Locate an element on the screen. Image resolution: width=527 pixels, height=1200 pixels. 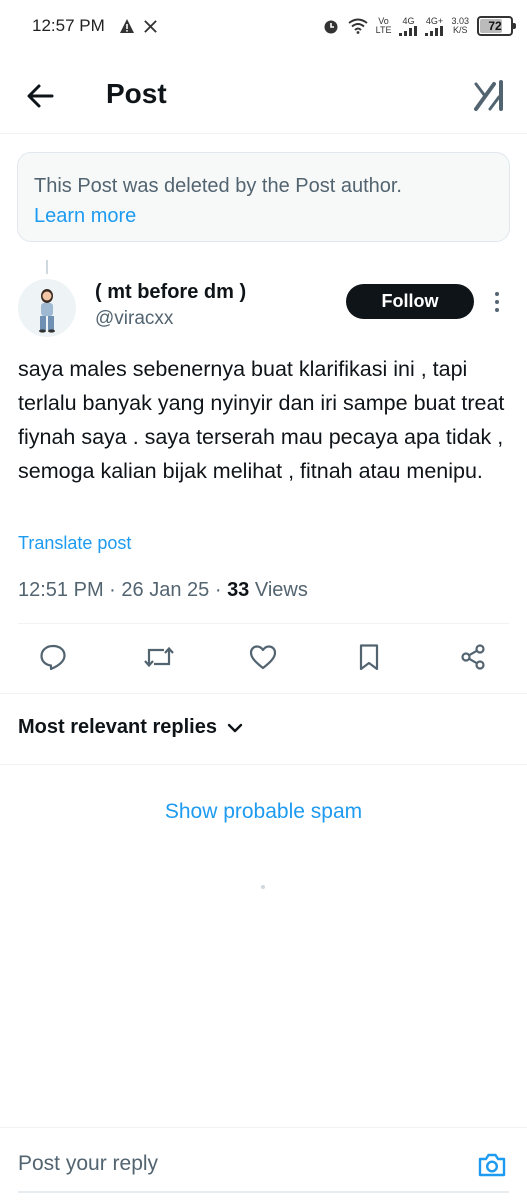
x-logo-icon is located at coordinates (150, 26).